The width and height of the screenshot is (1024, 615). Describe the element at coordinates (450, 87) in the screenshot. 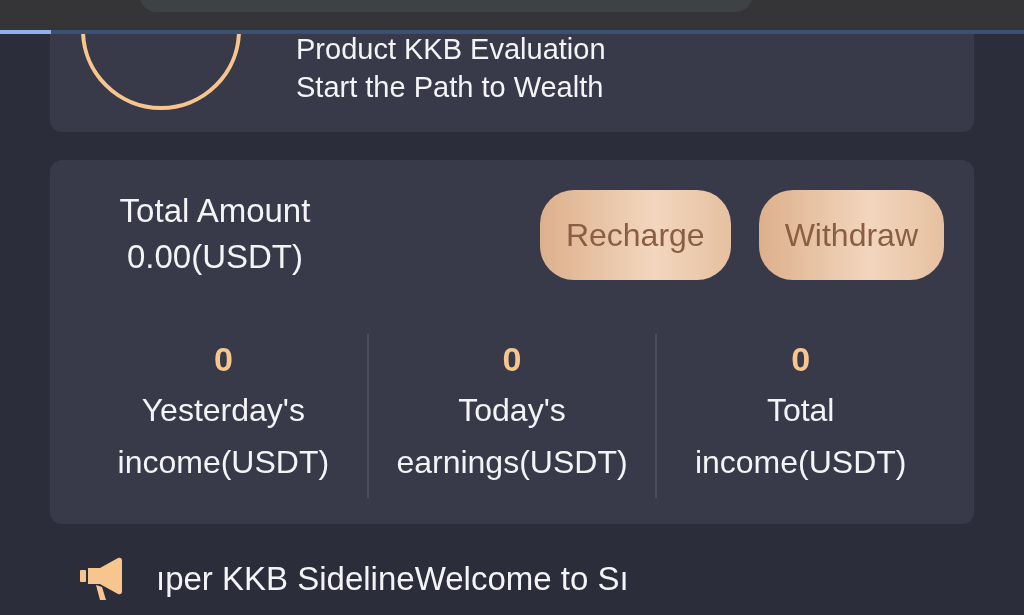

I see `intro-text: Start the Path to Wealth` at that location.